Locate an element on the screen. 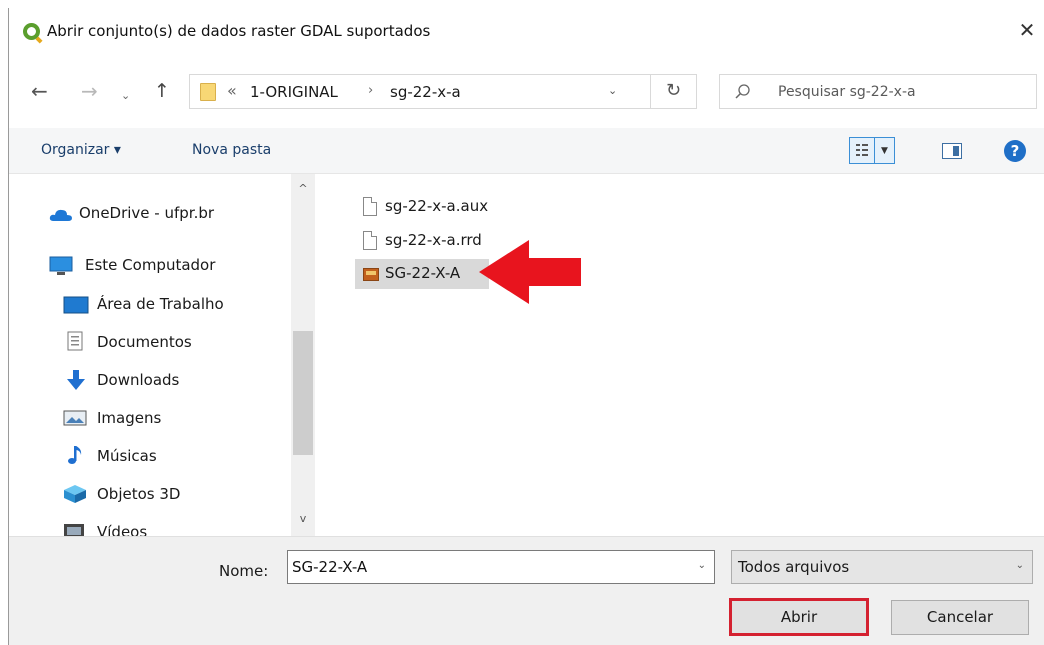 This screenshot has height=645, width=1044. details-view-icon is located at coordinates (862, 150).